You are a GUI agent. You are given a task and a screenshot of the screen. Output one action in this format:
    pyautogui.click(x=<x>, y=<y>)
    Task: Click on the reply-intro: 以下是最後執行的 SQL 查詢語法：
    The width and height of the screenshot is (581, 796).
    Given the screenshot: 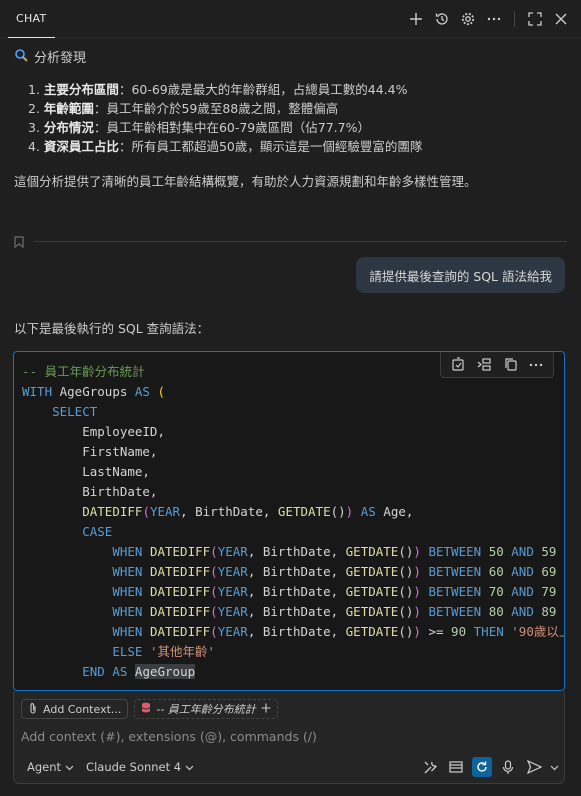 What is the action you would take?
    pyautogui.click(x=112, y=328)
    